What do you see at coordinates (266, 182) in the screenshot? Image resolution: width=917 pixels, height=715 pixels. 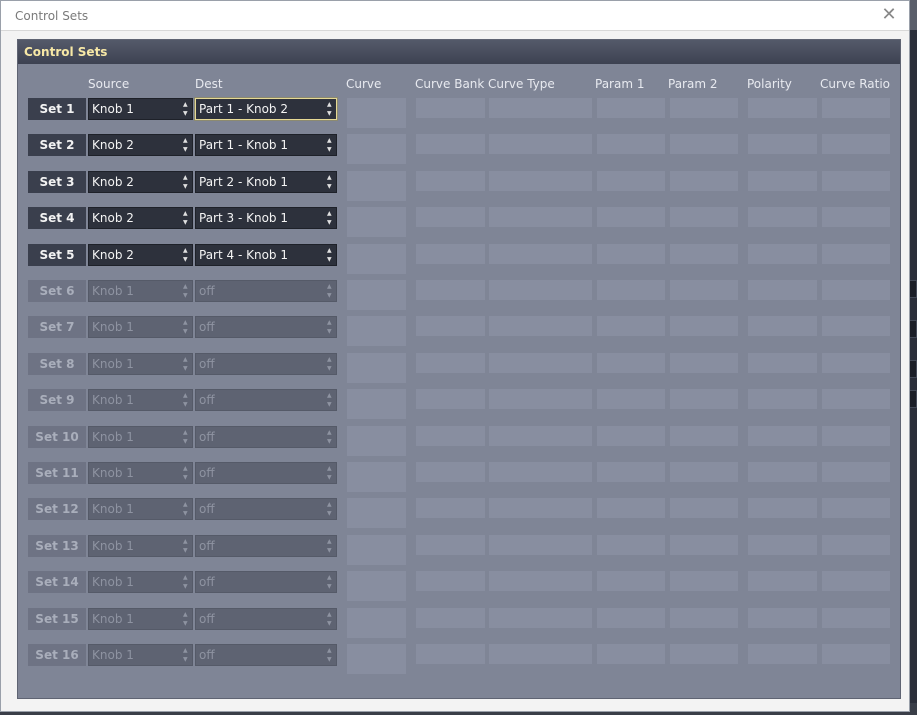 I see `dest-select: Part 2 - Knob 1 ▲ ▼` at bounding box center [266, 182].